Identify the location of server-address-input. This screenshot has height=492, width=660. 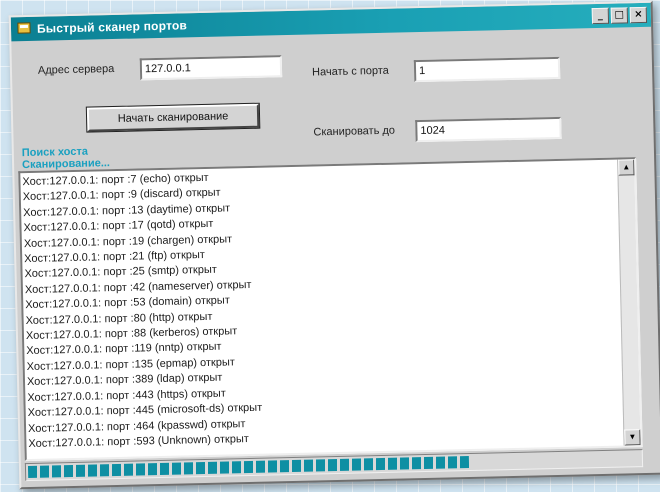
(211, 68).